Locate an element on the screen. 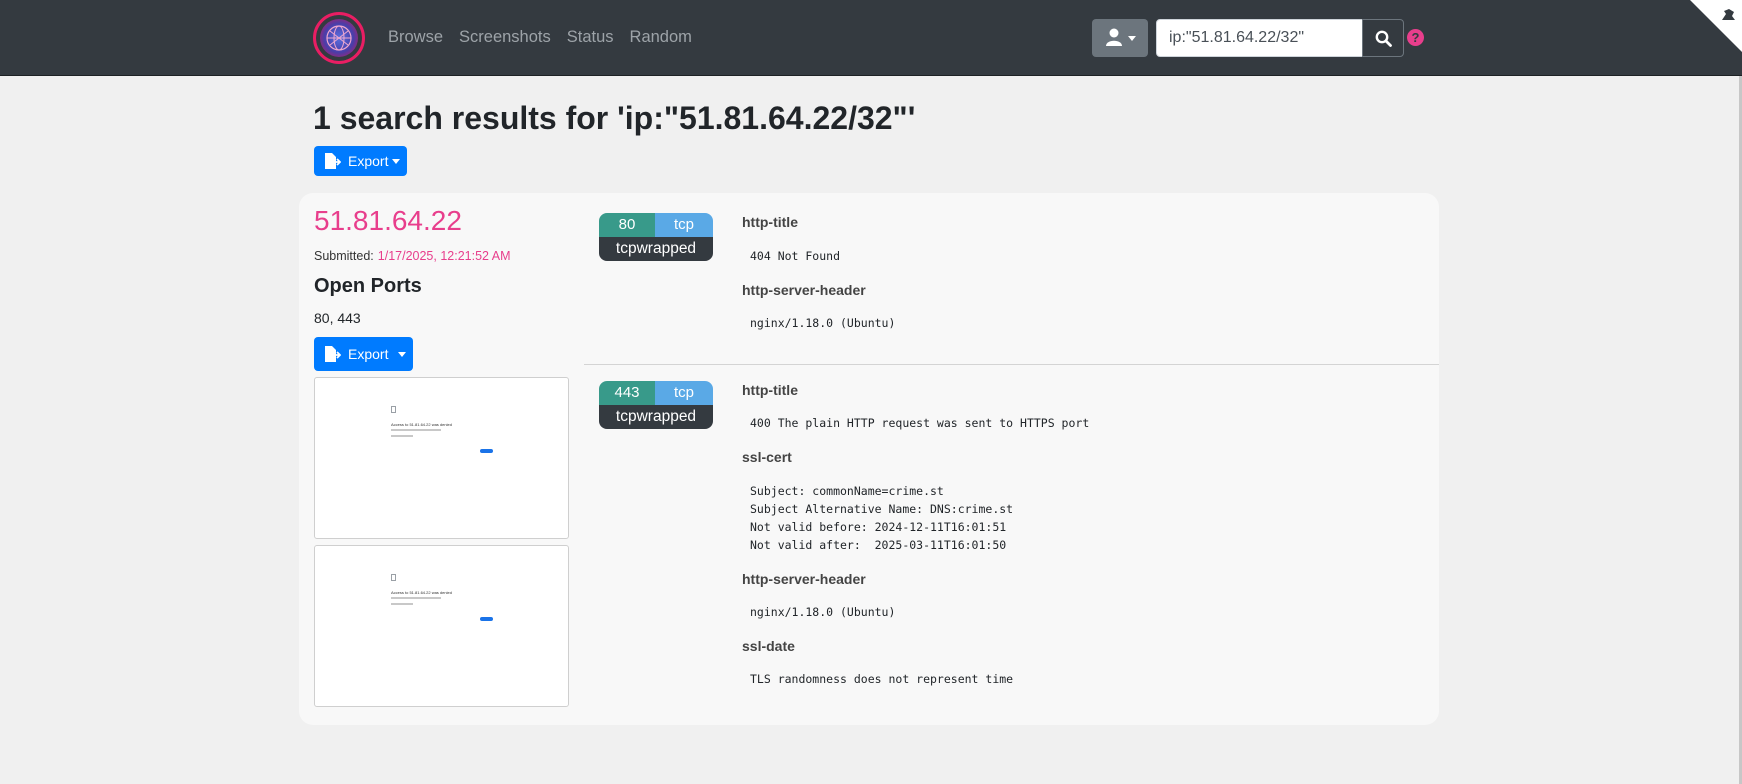  search-input is located at coordinates (1259, 38).